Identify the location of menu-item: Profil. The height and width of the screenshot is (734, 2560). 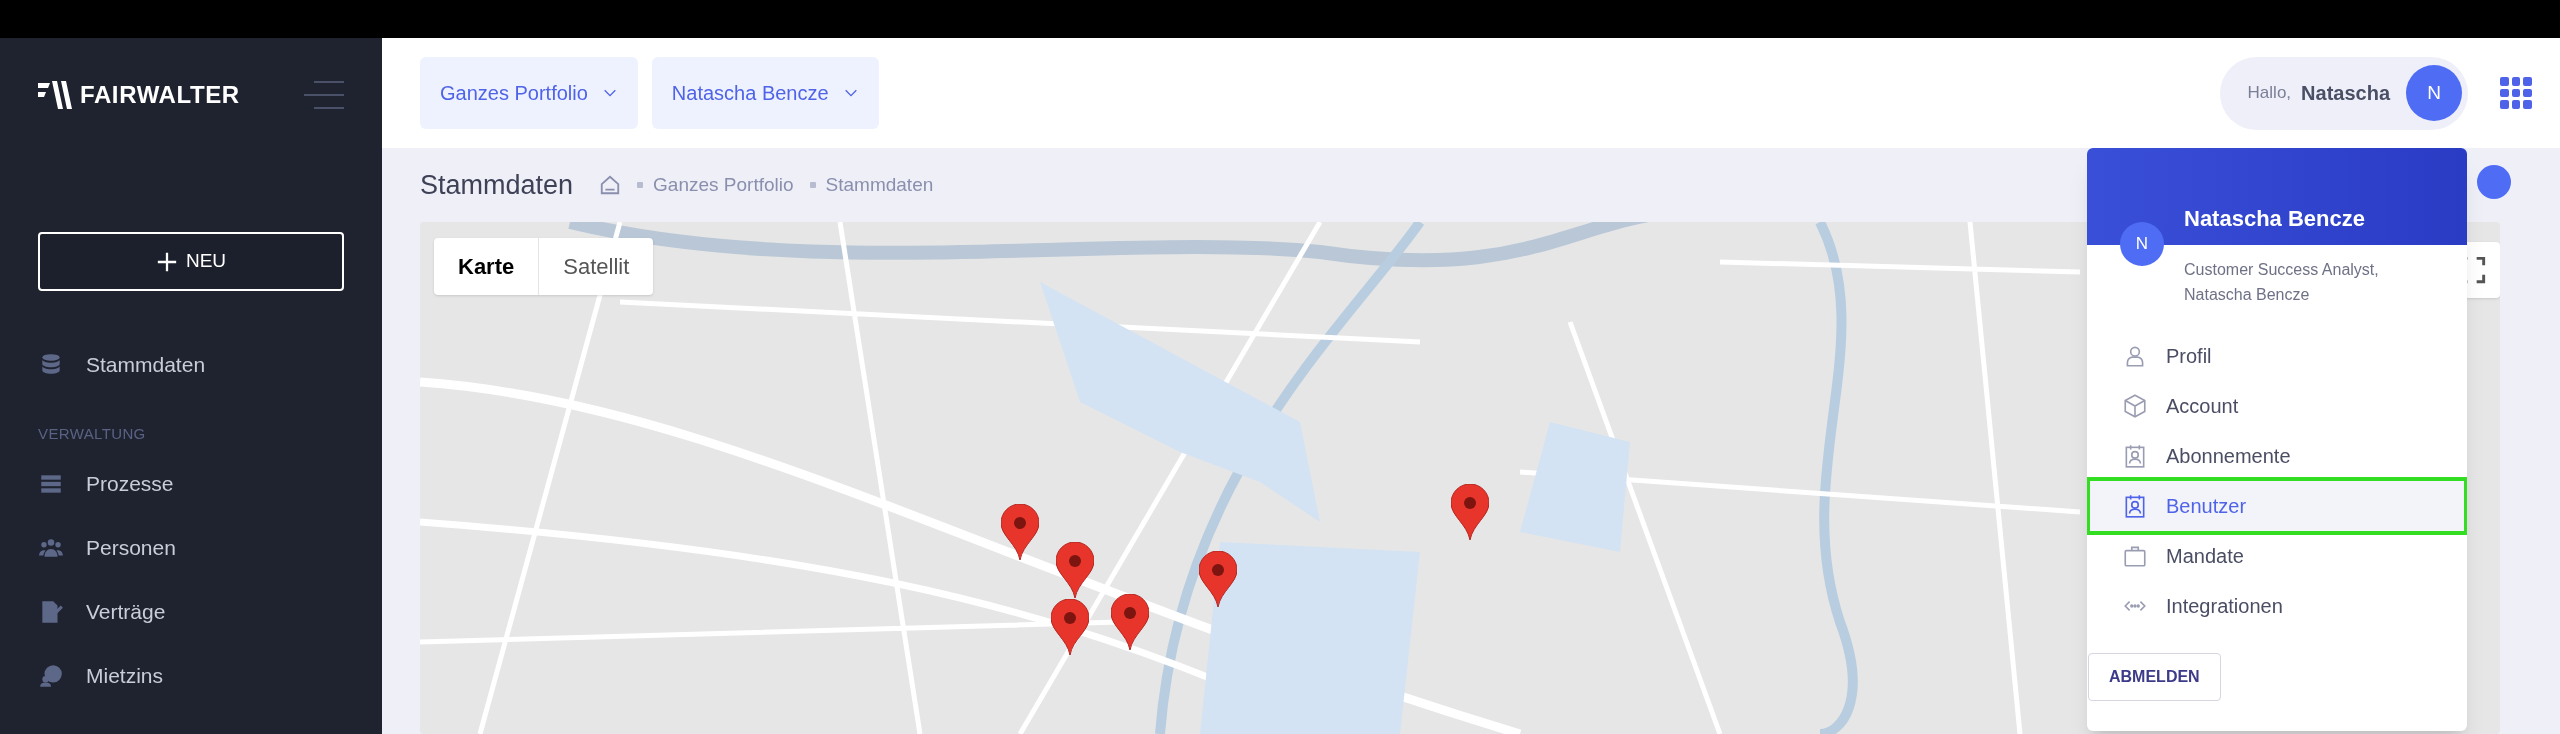
(2277, 356).